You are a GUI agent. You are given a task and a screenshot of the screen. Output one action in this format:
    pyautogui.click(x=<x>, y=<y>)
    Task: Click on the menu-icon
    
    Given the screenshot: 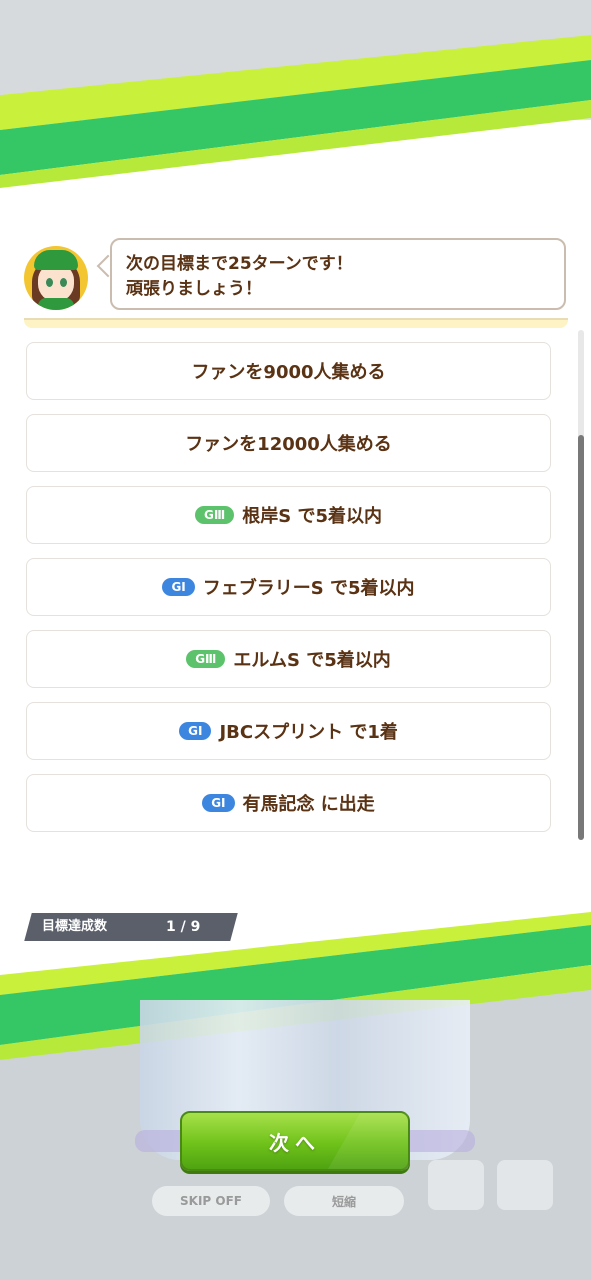 What is the action you would take?
    pyautogui.click(x=525, y=1185)
    